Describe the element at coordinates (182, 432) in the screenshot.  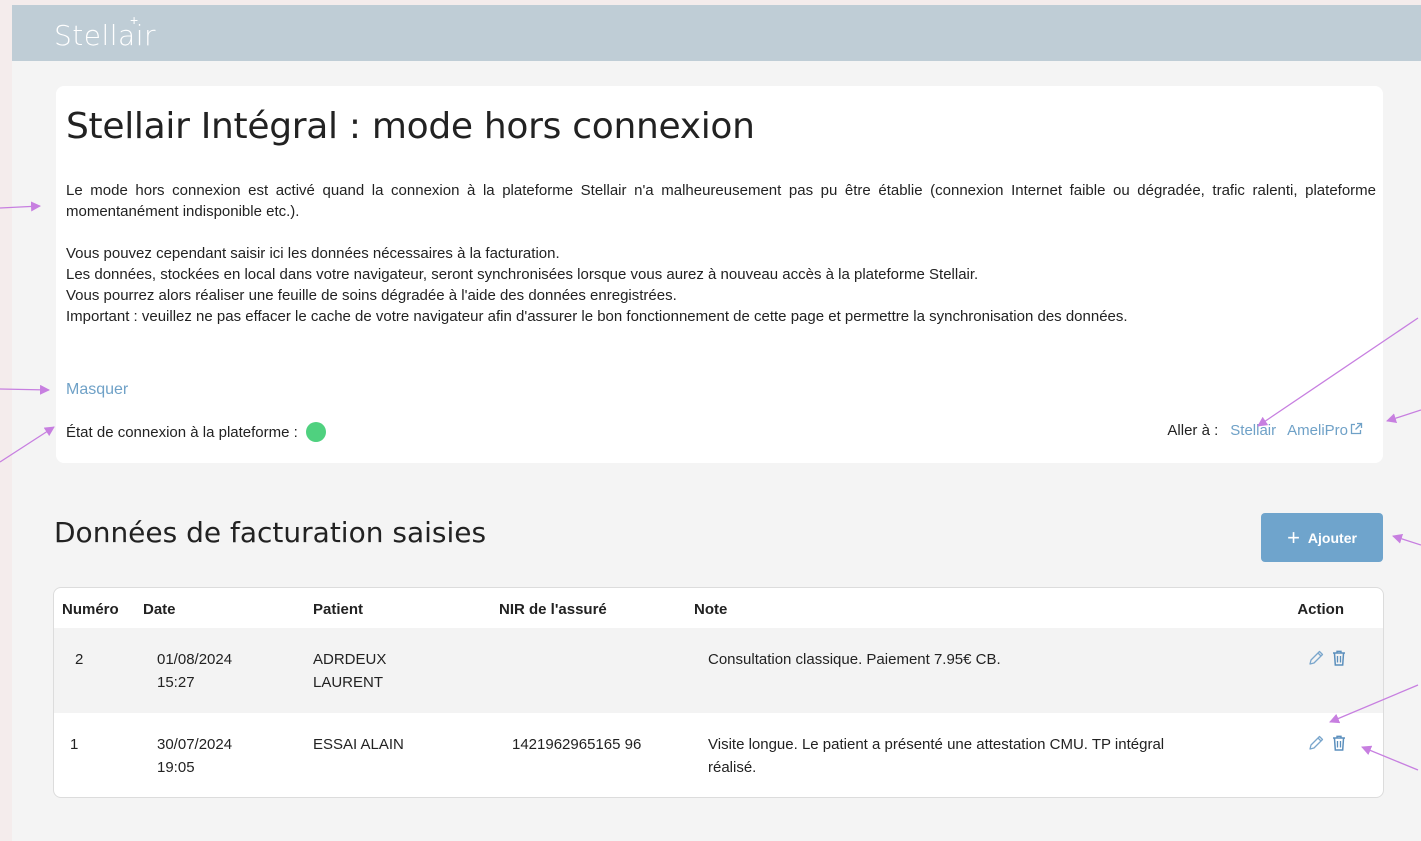
I see `connection-status-label: État de connexion à la plateforme :` at that location.